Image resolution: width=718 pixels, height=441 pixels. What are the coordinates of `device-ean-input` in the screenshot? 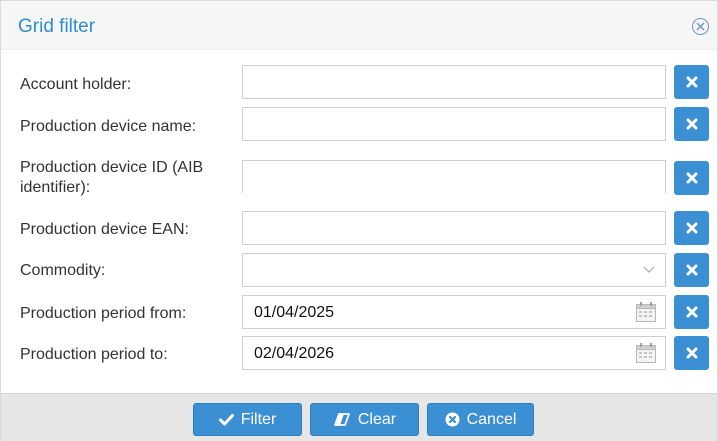 It's located at (454, 228).